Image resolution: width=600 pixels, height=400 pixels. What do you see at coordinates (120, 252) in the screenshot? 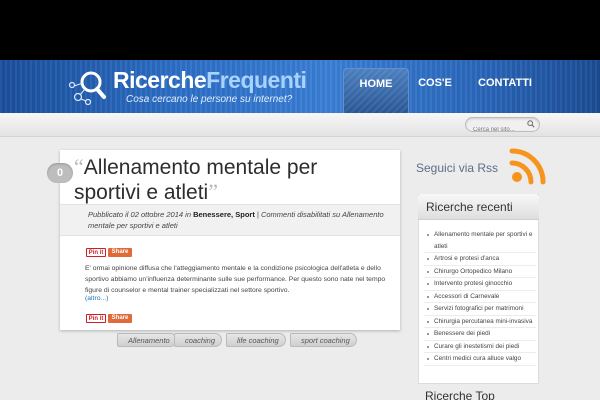
I see `share-button: Share` at bounding box center [120, 252].